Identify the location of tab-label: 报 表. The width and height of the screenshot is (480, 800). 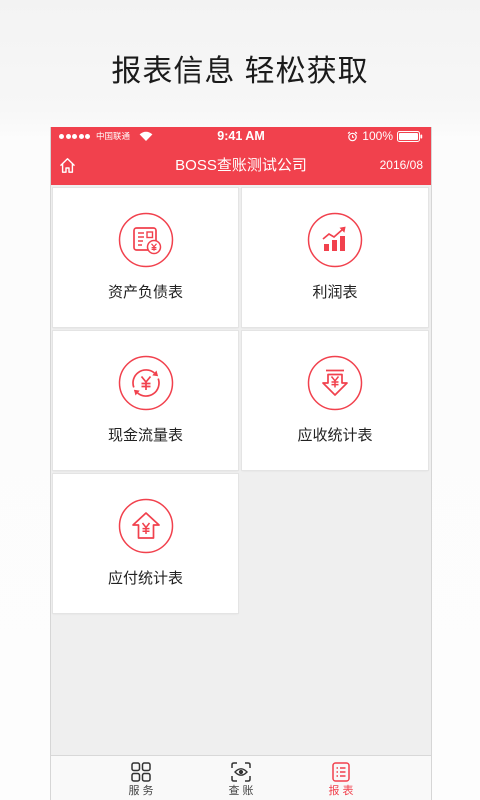
(341, 791).